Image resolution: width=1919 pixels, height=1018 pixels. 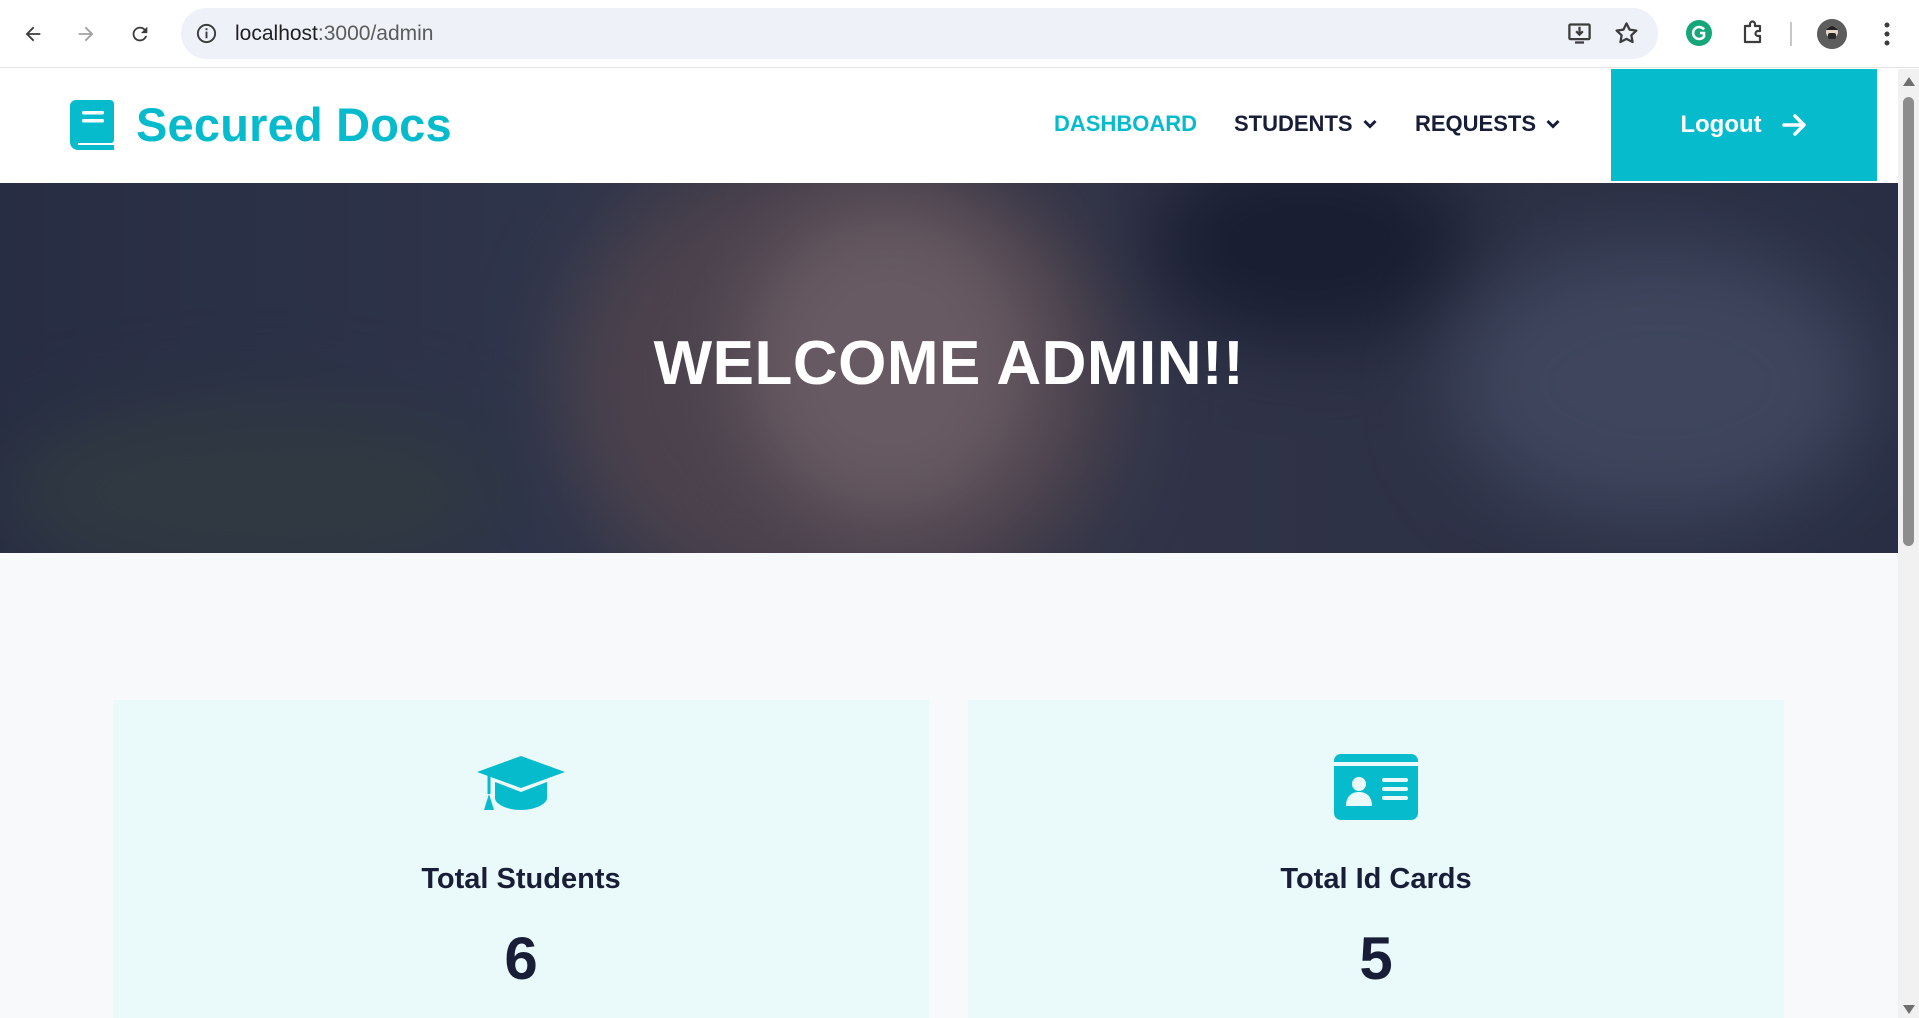 I want to click on nav-dashboard: DASHBOARD, so click(x=1125, y=124).